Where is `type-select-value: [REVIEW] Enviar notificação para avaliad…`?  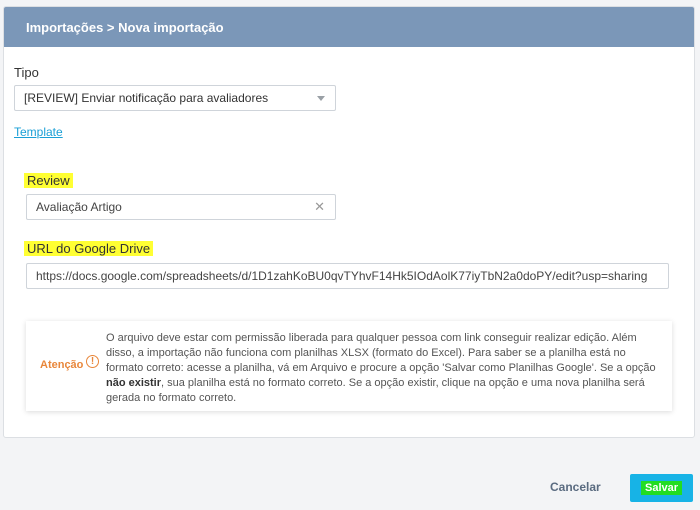
type-select-value: [REVIEW] Enviar notificação para avaliad… is located at coordinates (146, 98).